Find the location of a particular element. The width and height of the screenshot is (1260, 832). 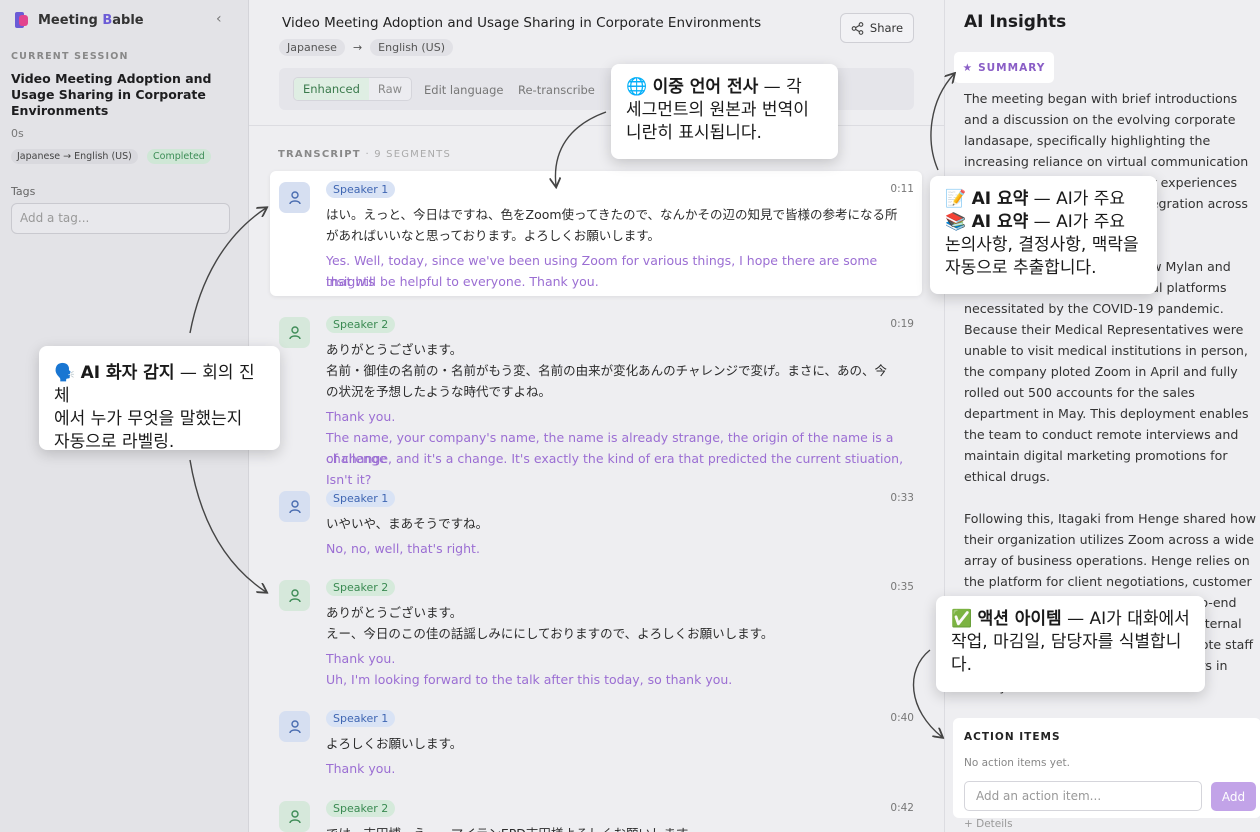

arrow-summary is located at coordinates (942, 122).